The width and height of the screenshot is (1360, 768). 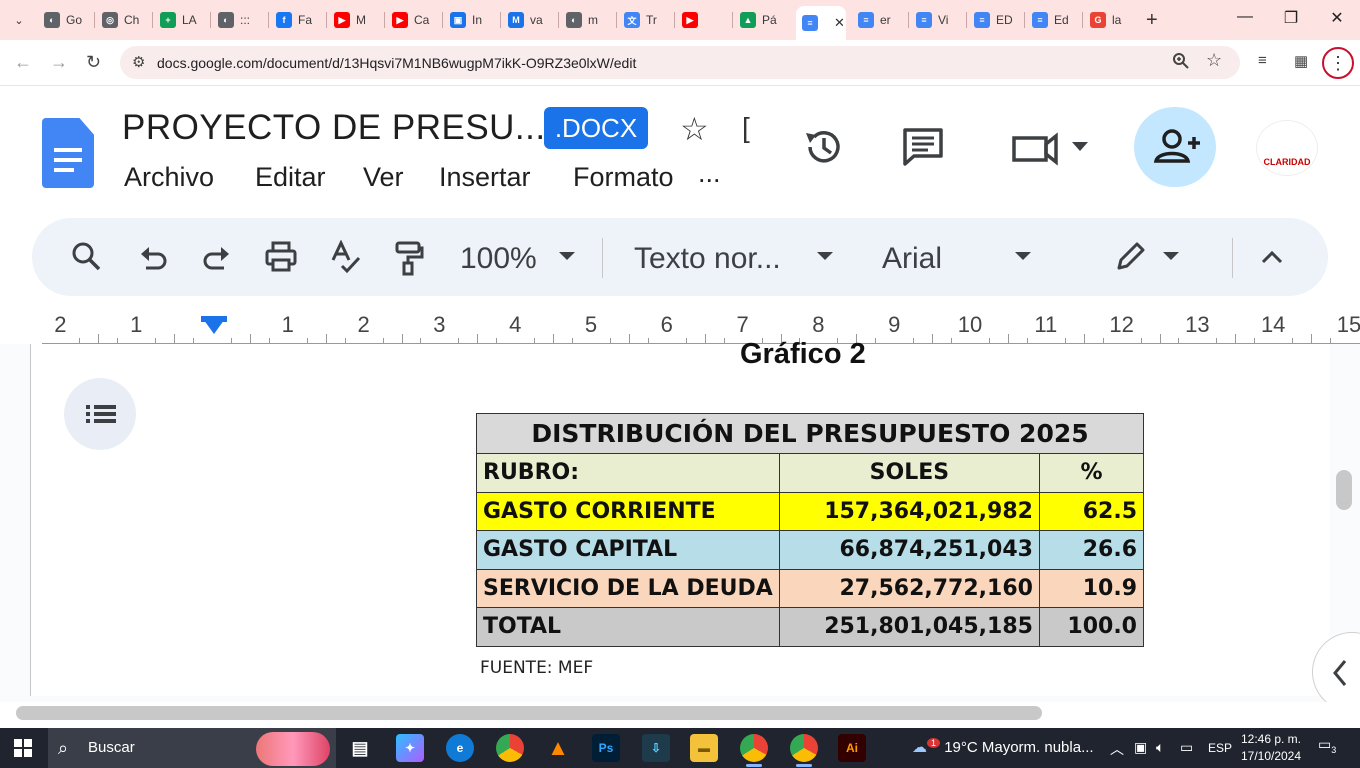 I want to click on star-icon: ☆, so click(x=694, y=129).